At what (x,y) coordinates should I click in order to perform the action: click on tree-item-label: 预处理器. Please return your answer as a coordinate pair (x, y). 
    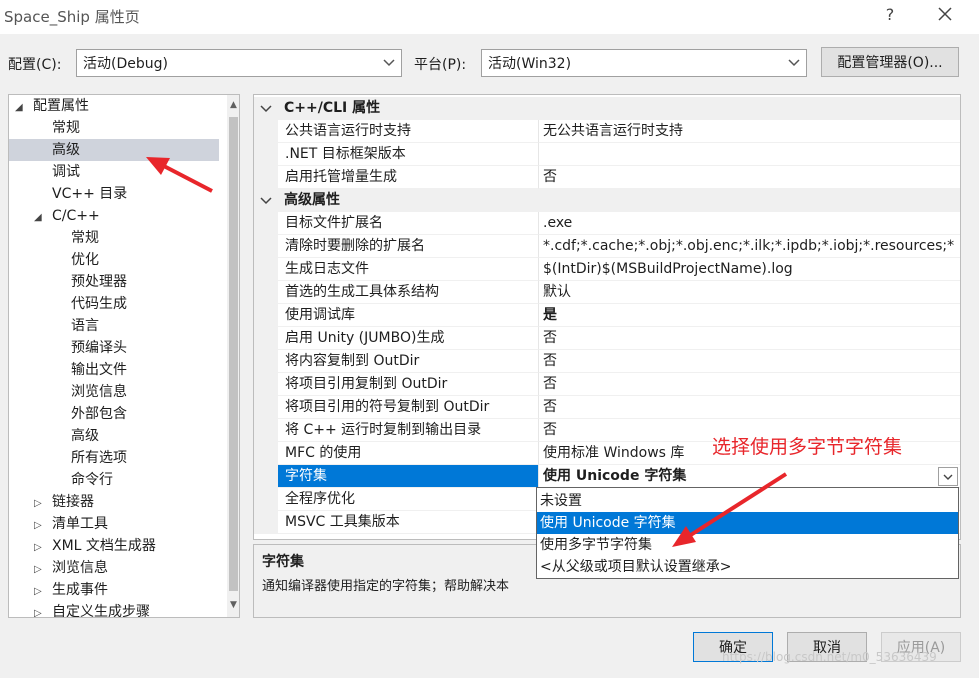
    Looking at the image, I should click on (99, 282).